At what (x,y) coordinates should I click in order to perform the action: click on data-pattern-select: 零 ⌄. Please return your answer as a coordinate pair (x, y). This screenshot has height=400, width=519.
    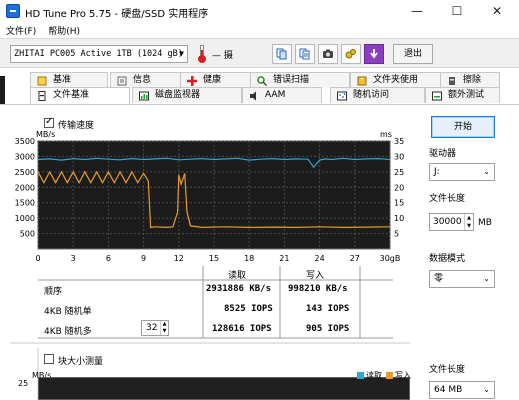
    Looking at the image, I should click on (462, 279).